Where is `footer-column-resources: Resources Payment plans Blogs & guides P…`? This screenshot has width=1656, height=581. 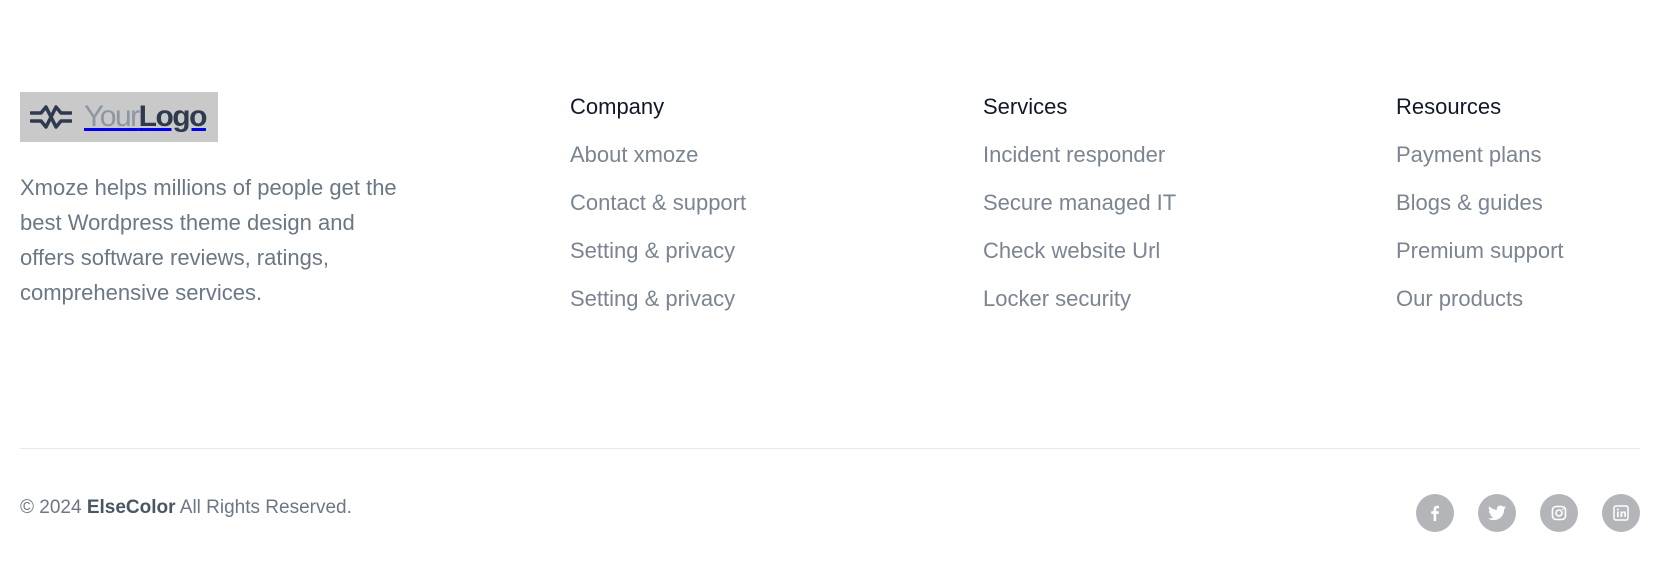
footer-column-resources: Resources Payment plans Blogs & guides P… is located at coordinates (1480, 212).